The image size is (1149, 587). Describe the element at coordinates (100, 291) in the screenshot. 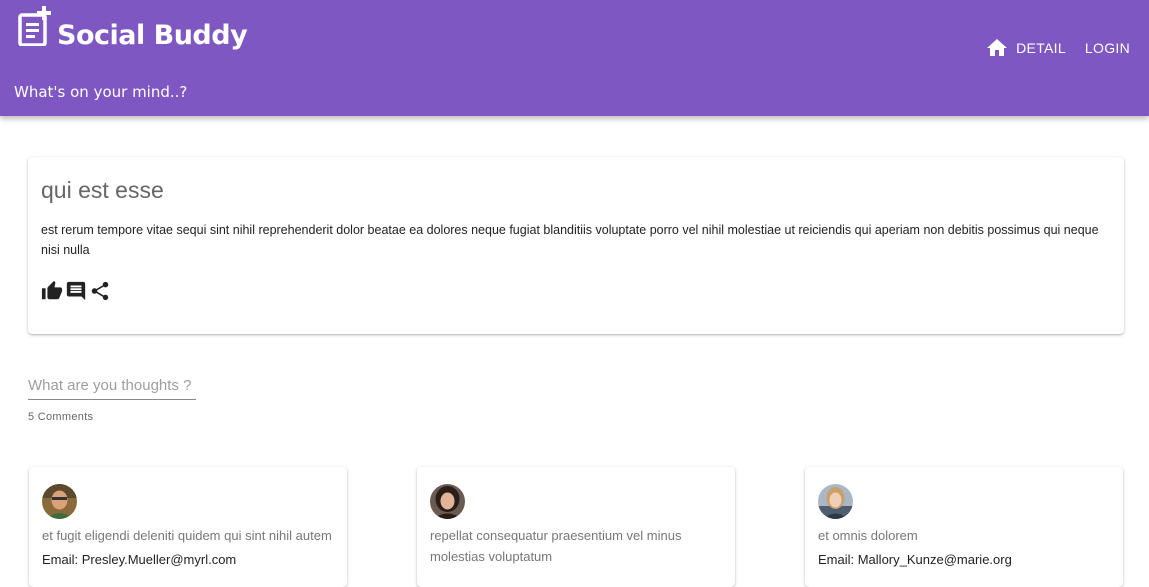

I see `share-icon` at that location.